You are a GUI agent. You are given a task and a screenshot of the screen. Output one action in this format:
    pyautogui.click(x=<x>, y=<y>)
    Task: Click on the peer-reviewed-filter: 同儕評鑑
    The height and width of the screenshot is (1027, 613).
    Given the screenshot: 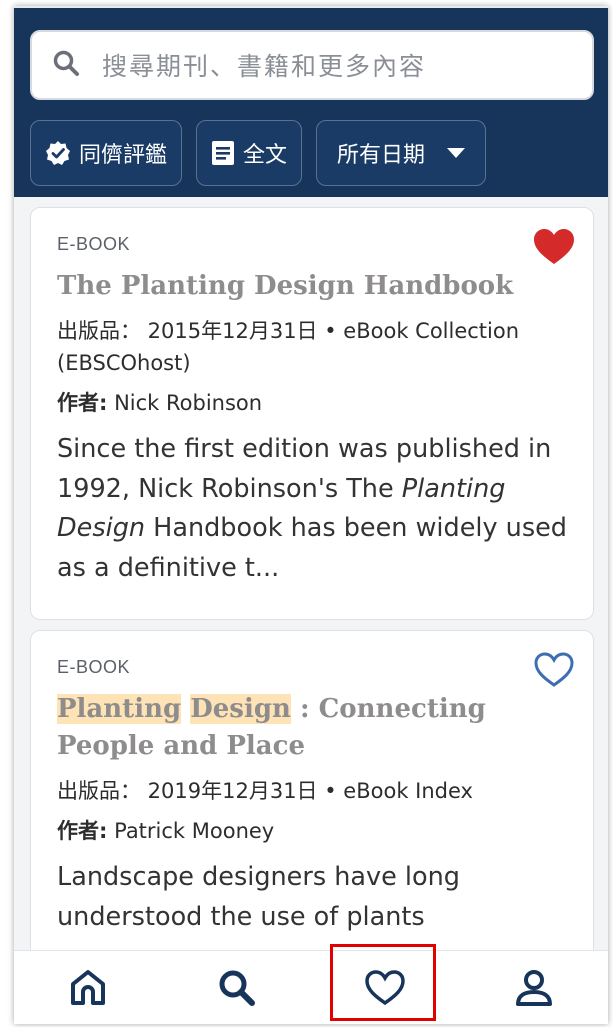 What is the action you would take?
    pyautogui.click(x=106, y=153)
    